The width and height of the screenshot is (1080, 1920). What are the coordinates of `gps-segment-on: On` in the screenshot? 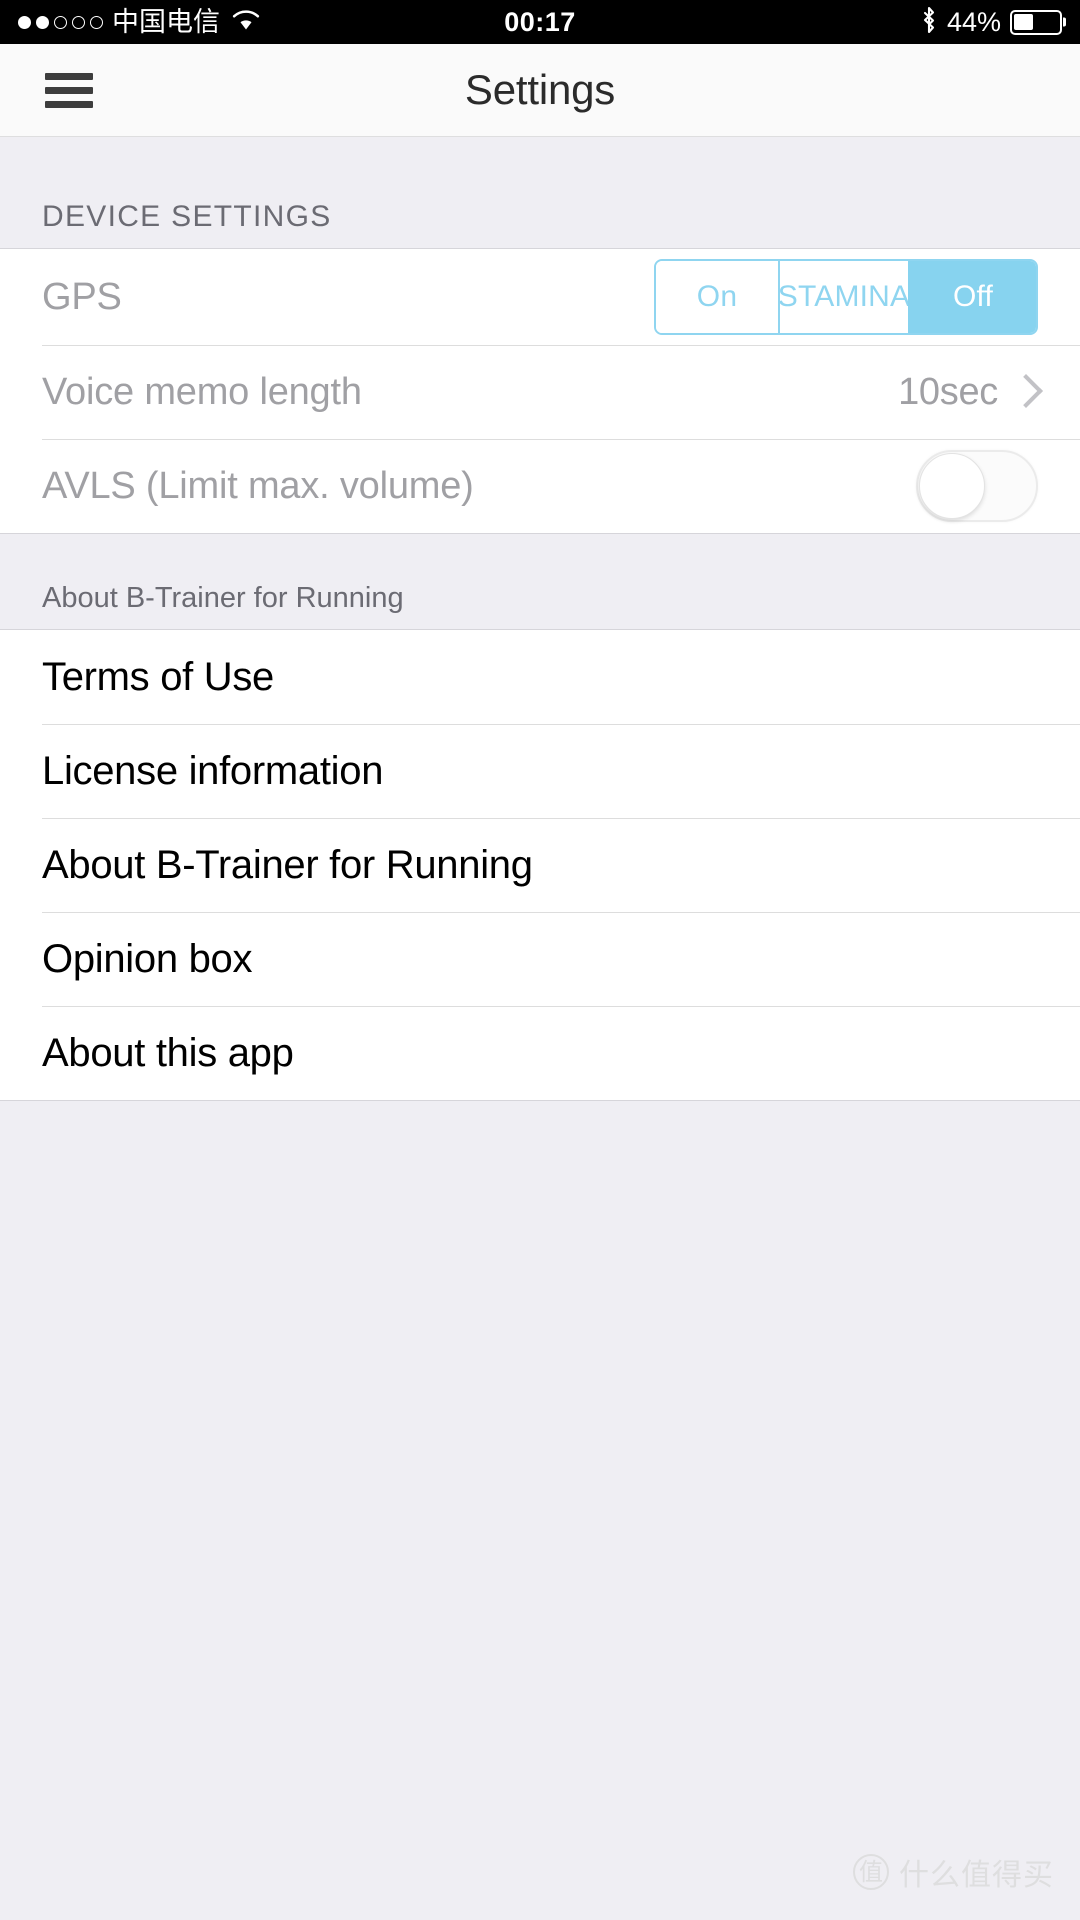 It's located at (717, 297).